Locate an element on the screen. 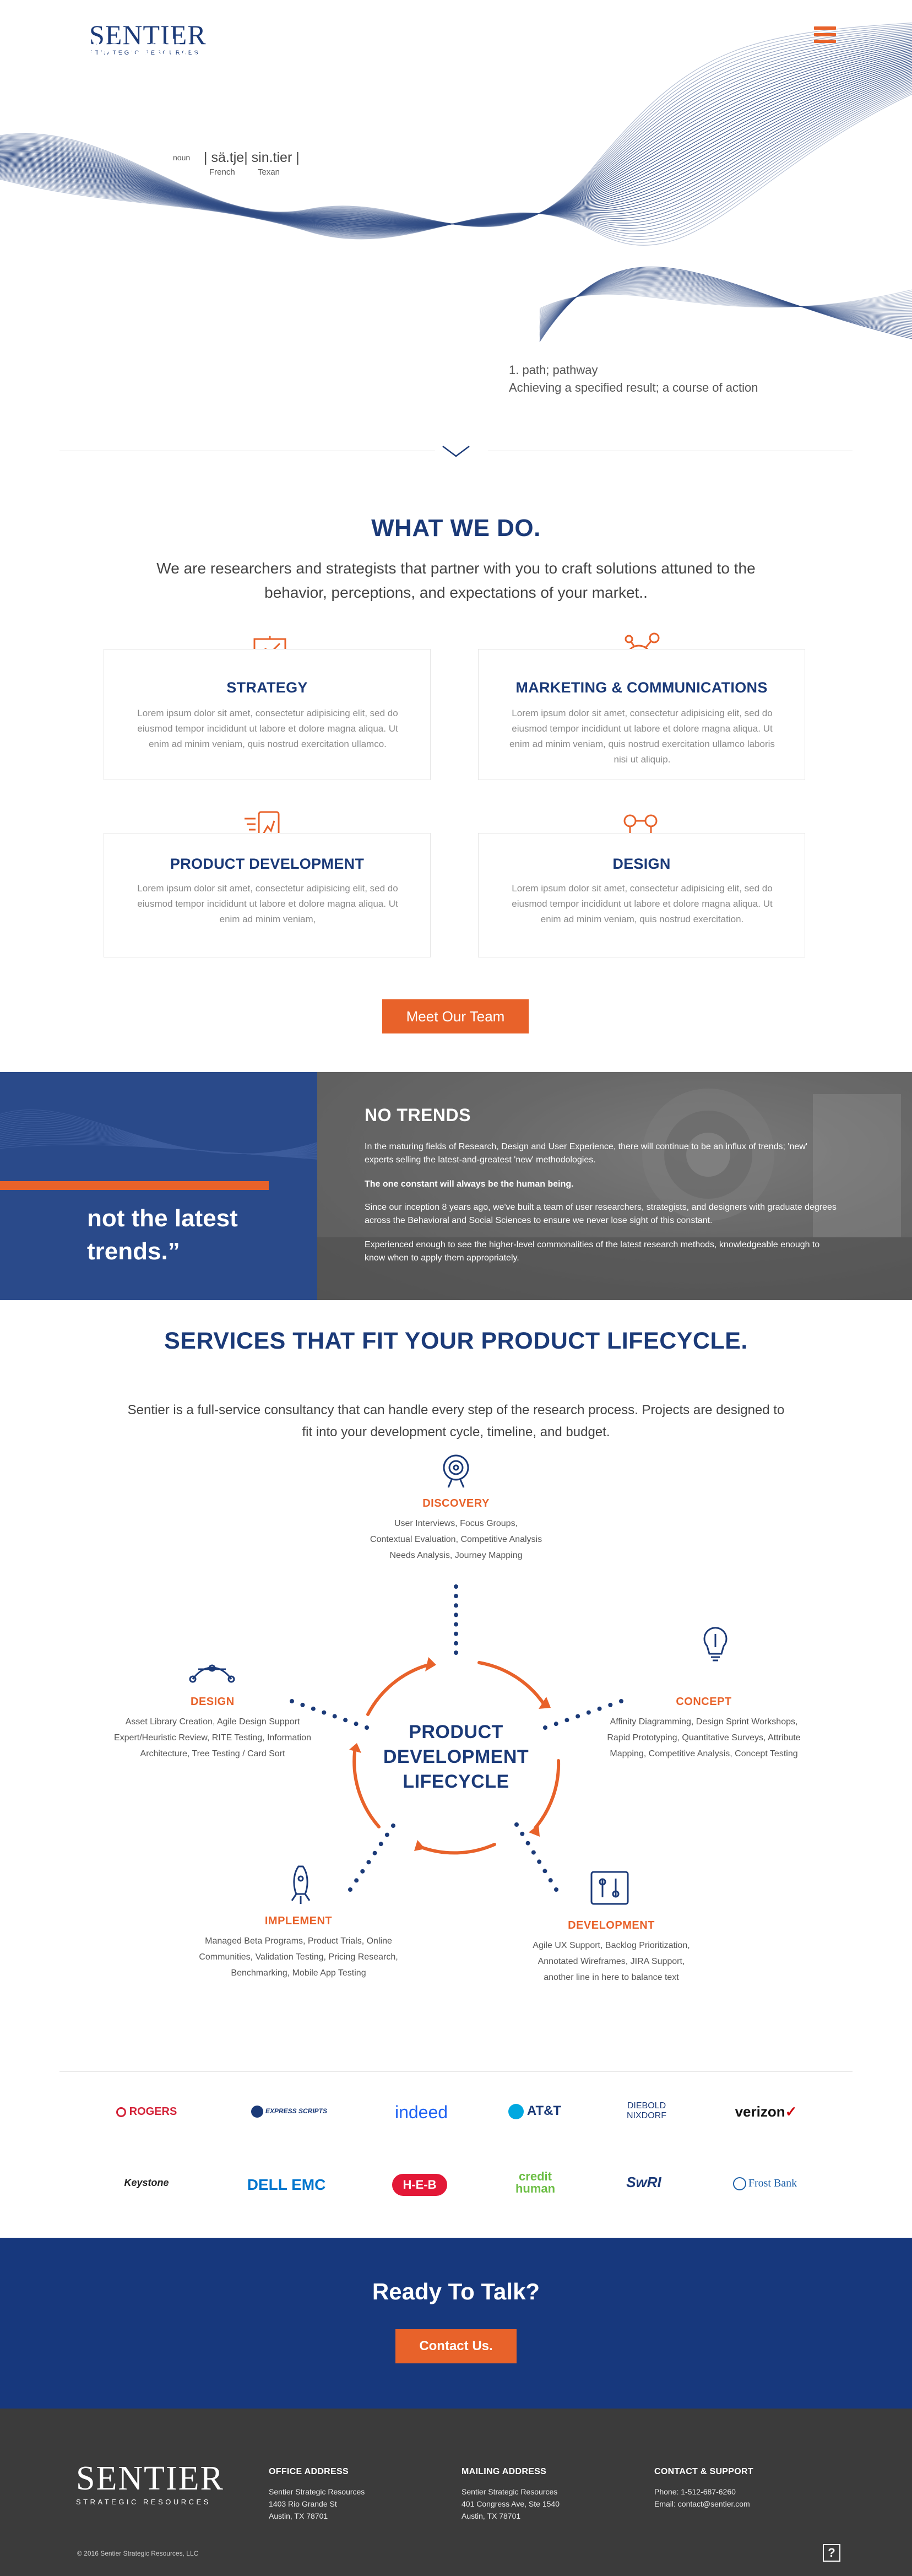 The height and width of the screenshot is (2576, 912). client-name: EXPRESS SCRIPTS is located at coordinates (296, 2111).